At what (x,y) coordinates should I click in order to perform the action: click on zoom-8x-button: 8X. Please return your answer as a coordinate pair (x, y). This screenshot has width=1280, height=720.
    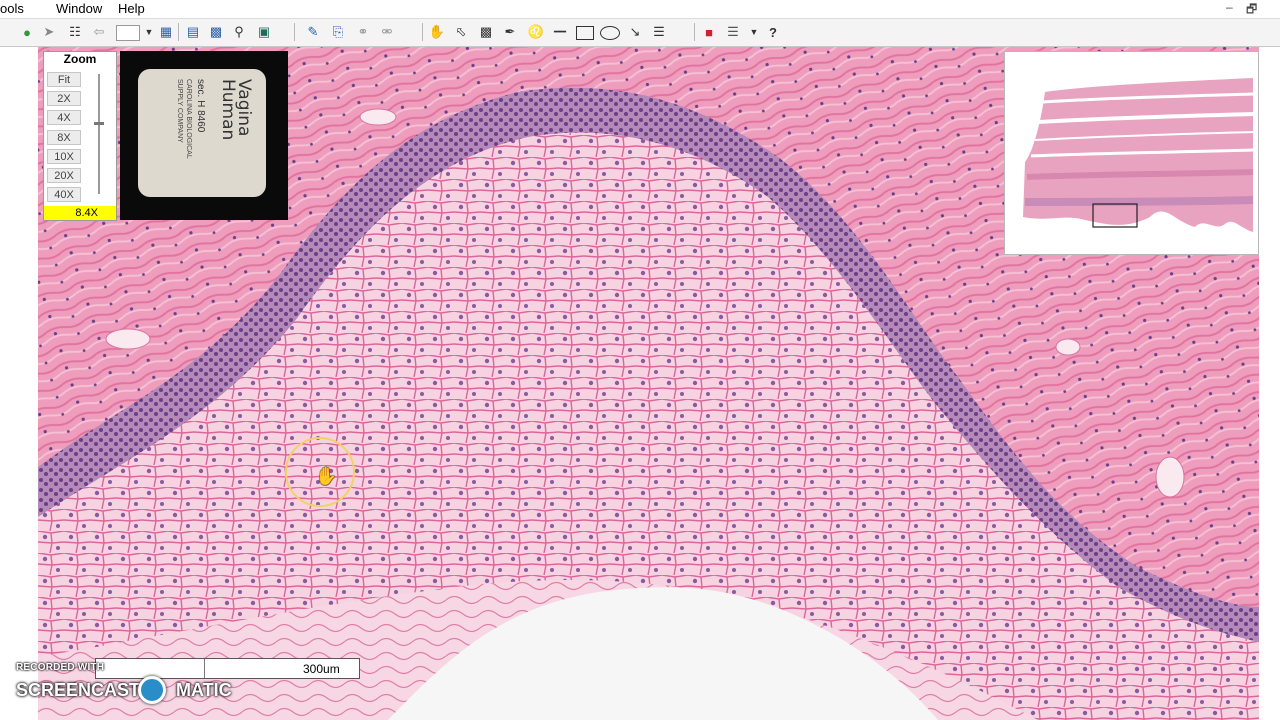
    Looking at the image, I should click on (64, 137).